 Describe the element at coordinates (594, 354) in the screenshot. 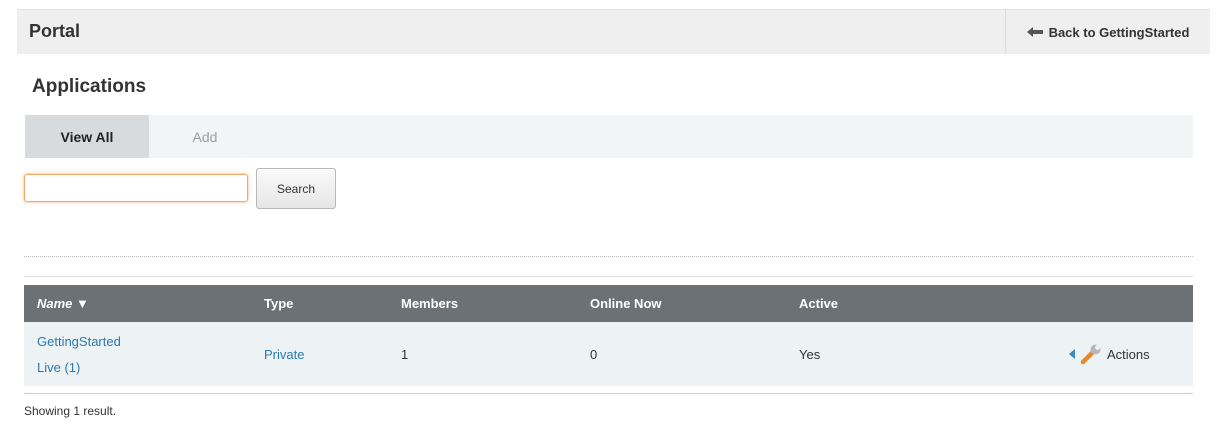

I see `online-now-value: 0` at that location.